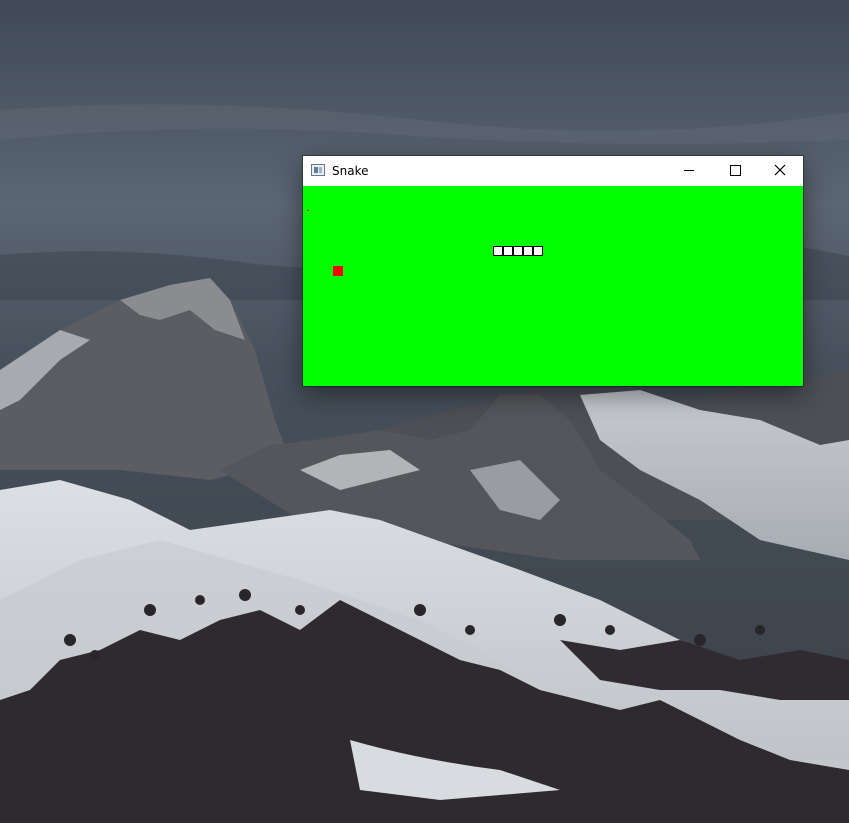 This screenshot has width=849, height=823. I want to click on close-icon, so click(780, 170).